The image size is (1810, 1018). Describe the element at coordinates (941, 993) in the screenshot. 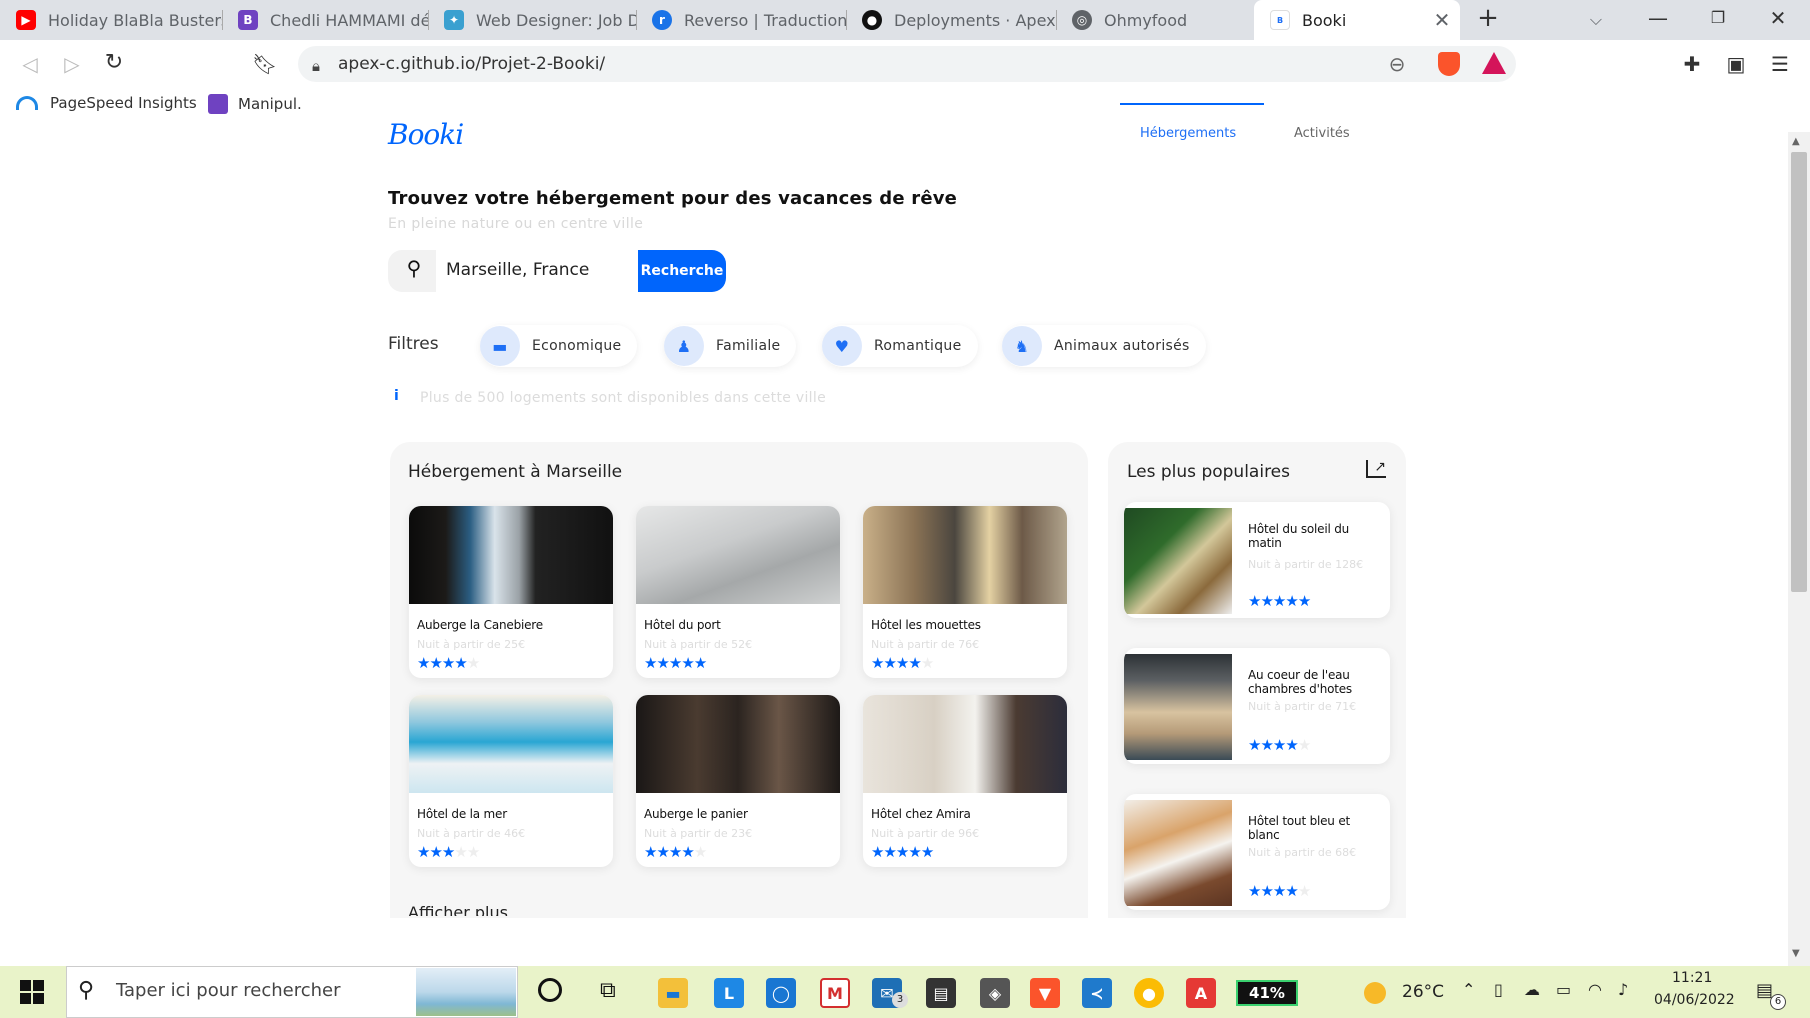

I see `terminal-icon: ▤` at that location.